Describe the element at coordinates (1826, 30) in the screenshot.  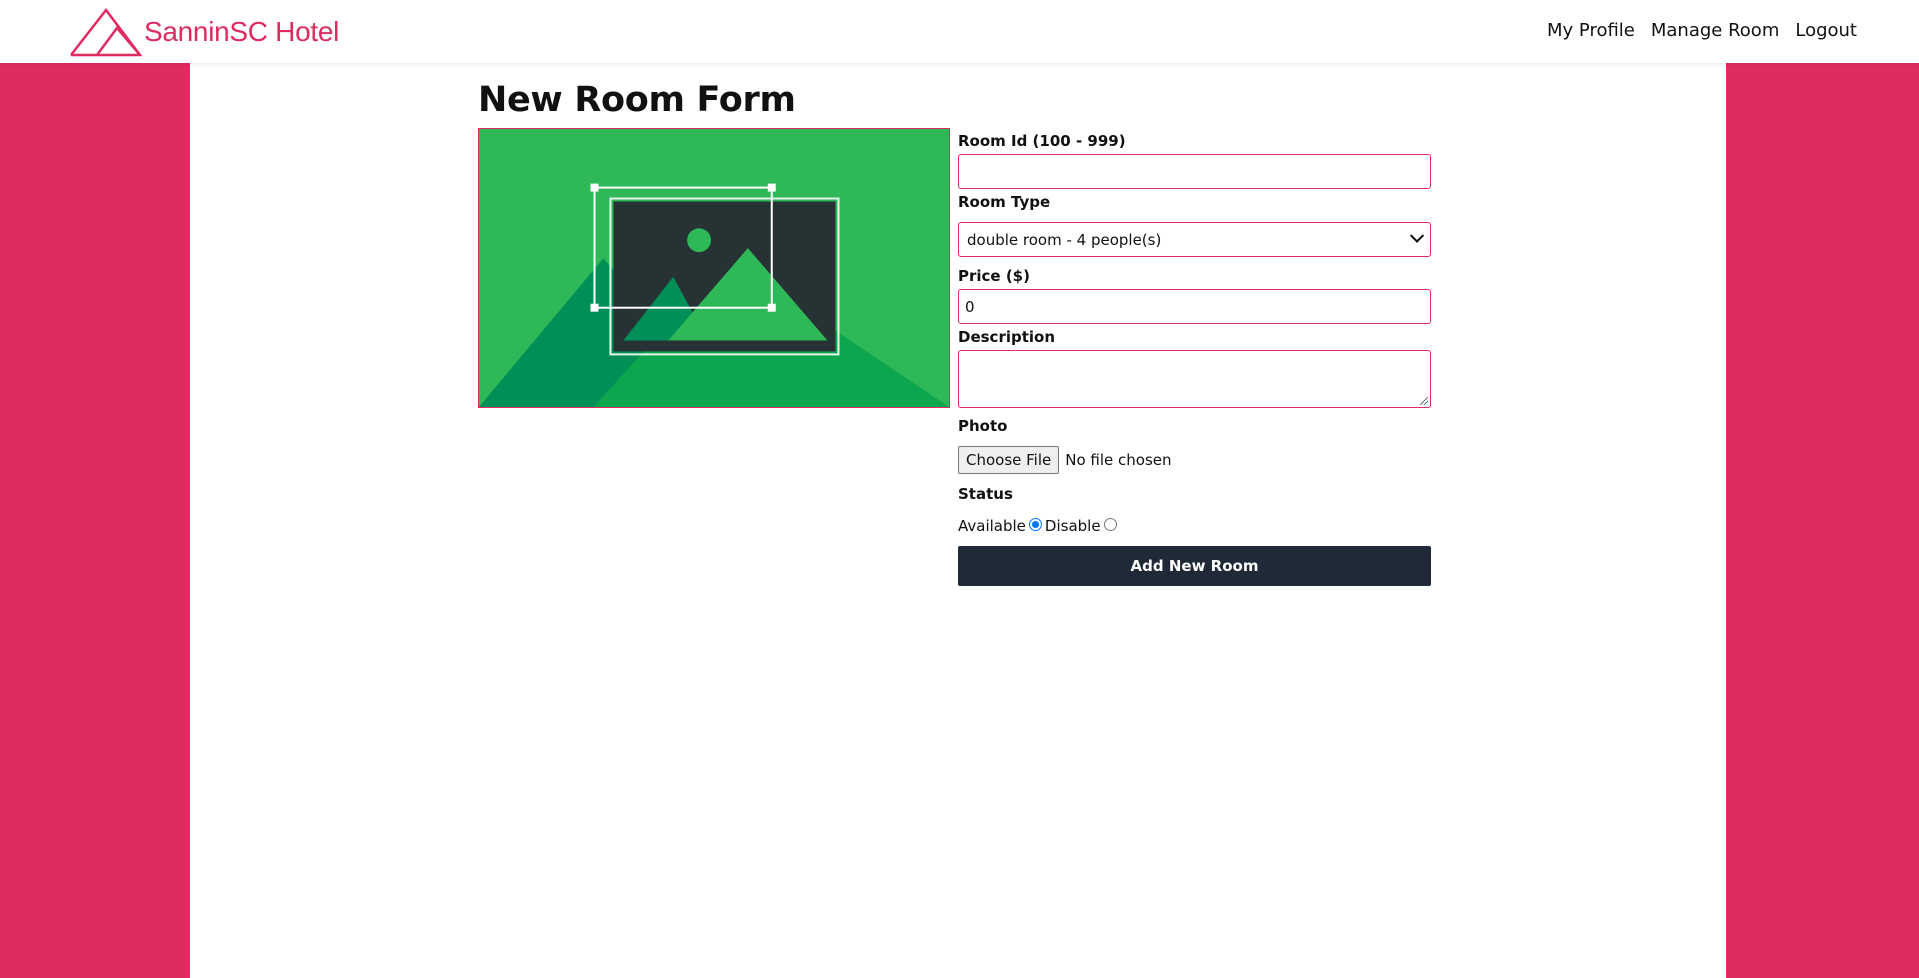
I see `nav-logout: Logout` at that location.